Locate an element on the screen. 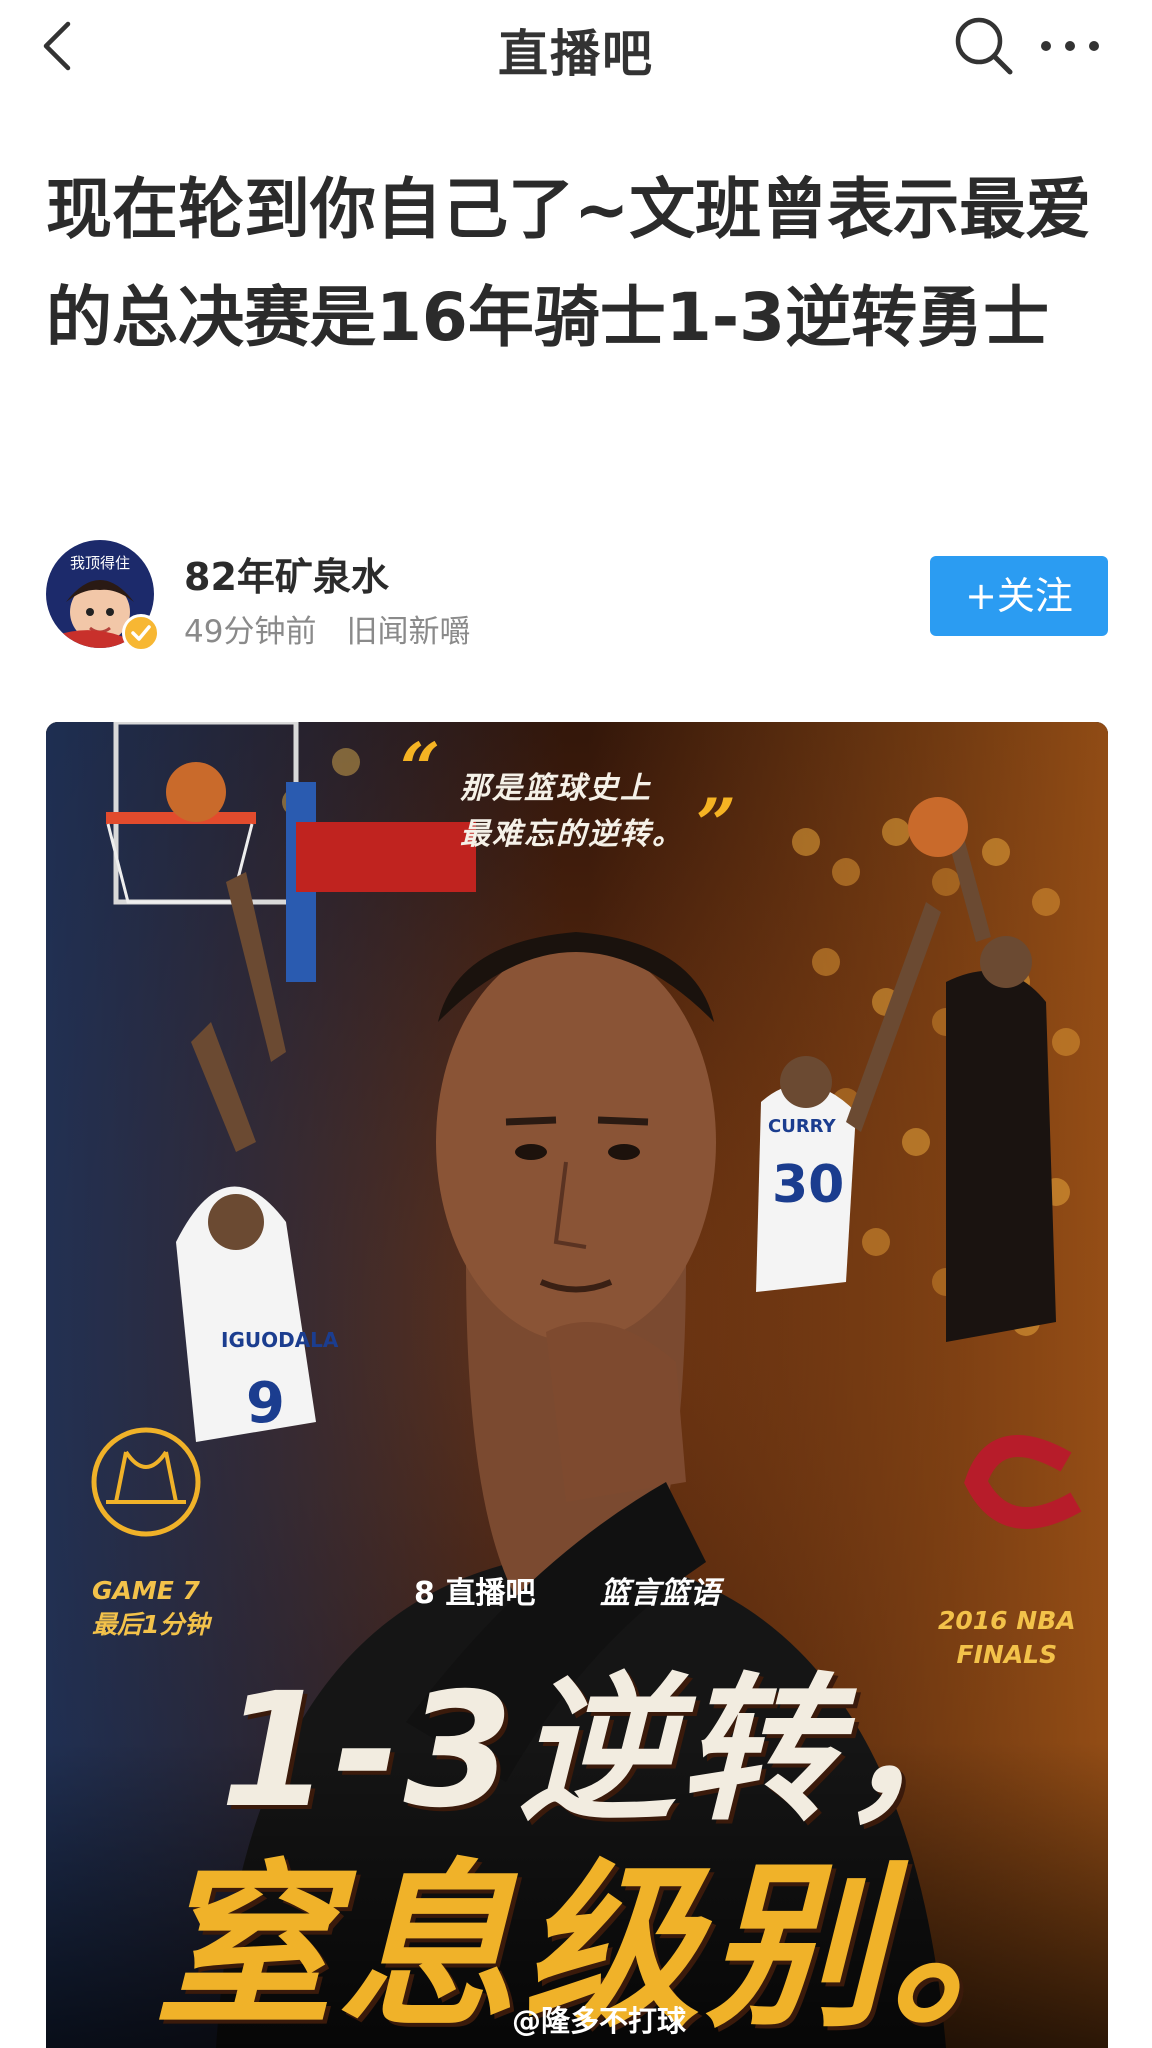 The height and width of the screenshot is (2048, 1152). author-meta: 49分钟前 旧闻新嚼 is located at coordinates (342, 628).